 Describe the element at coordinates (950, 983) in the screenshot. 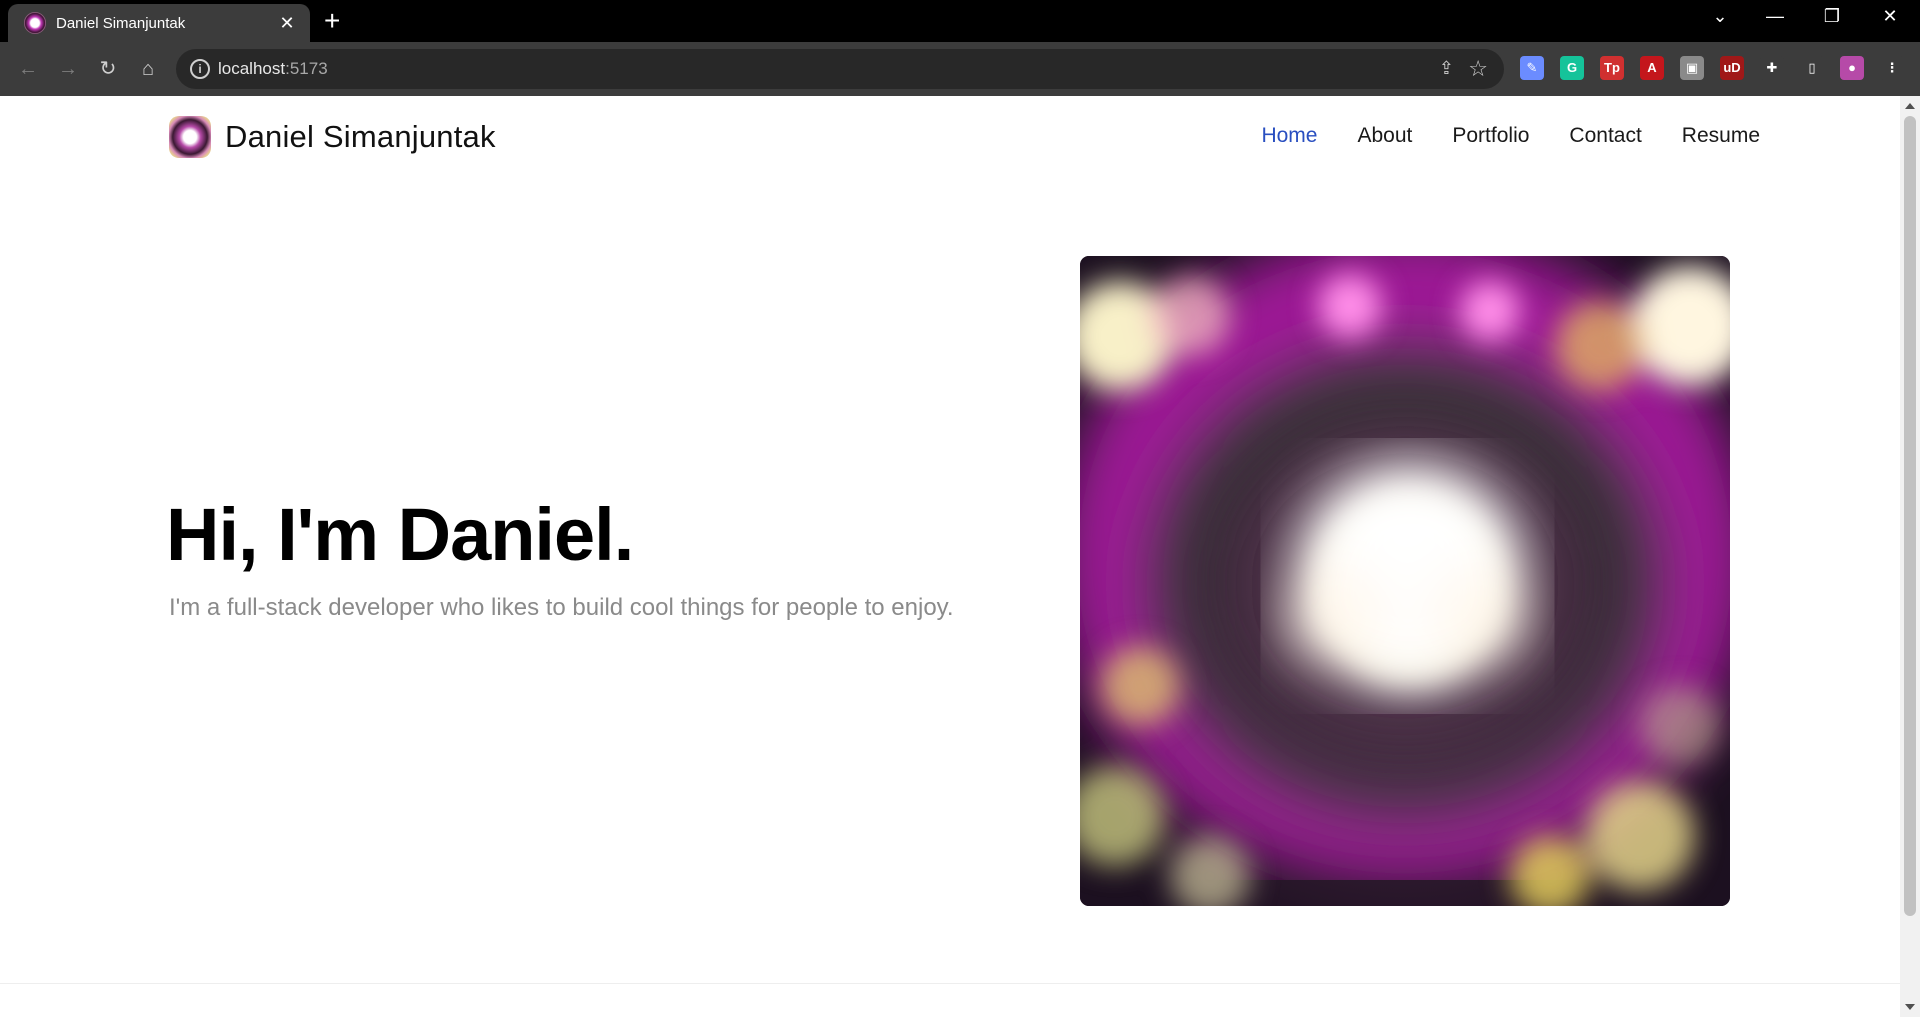

I see `footer-divider` at that location.